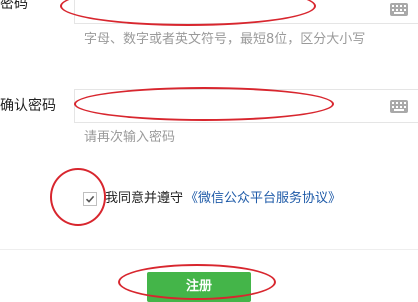 The width and height of the screenshot is (418, 302). What do you see at coordinates (263, 199) in the screenshot?
I see `service-agreement-link: 《微信公众平台服务协议》` at bounding box center [263, 199].